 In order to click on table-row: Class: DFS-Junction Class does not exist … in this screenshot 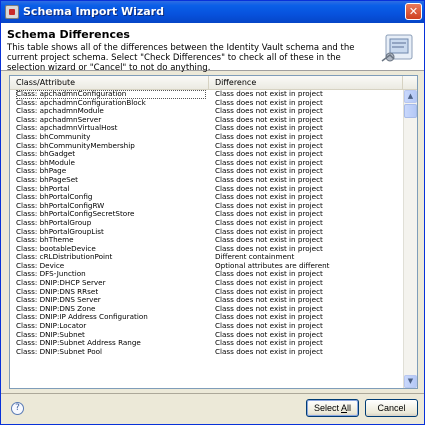, I will do `click(206, 274)`.